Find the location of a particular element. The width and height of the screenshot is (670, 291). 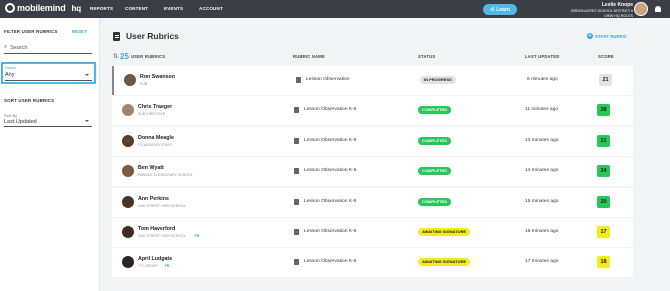

clipboard-icon is located at coordinates (116, 36).